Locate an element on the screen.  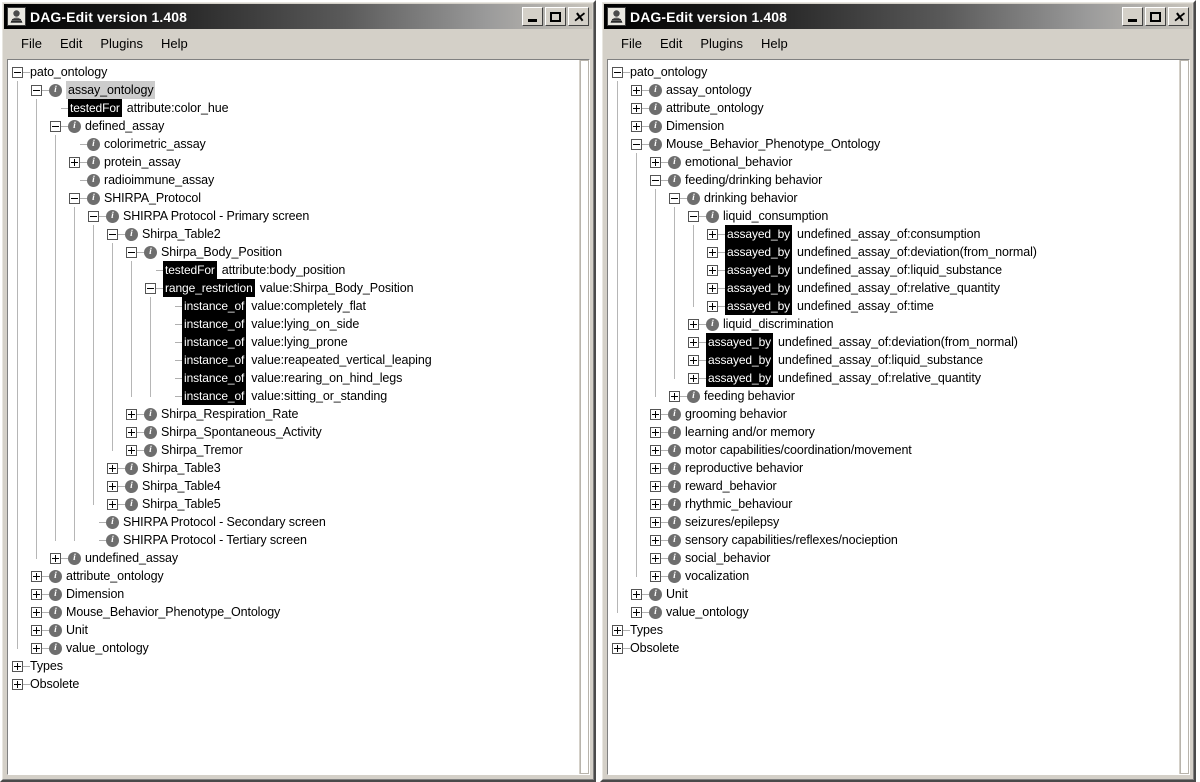
tree-row: instance_of value:completely_flat is located at coordinates (293, 306).